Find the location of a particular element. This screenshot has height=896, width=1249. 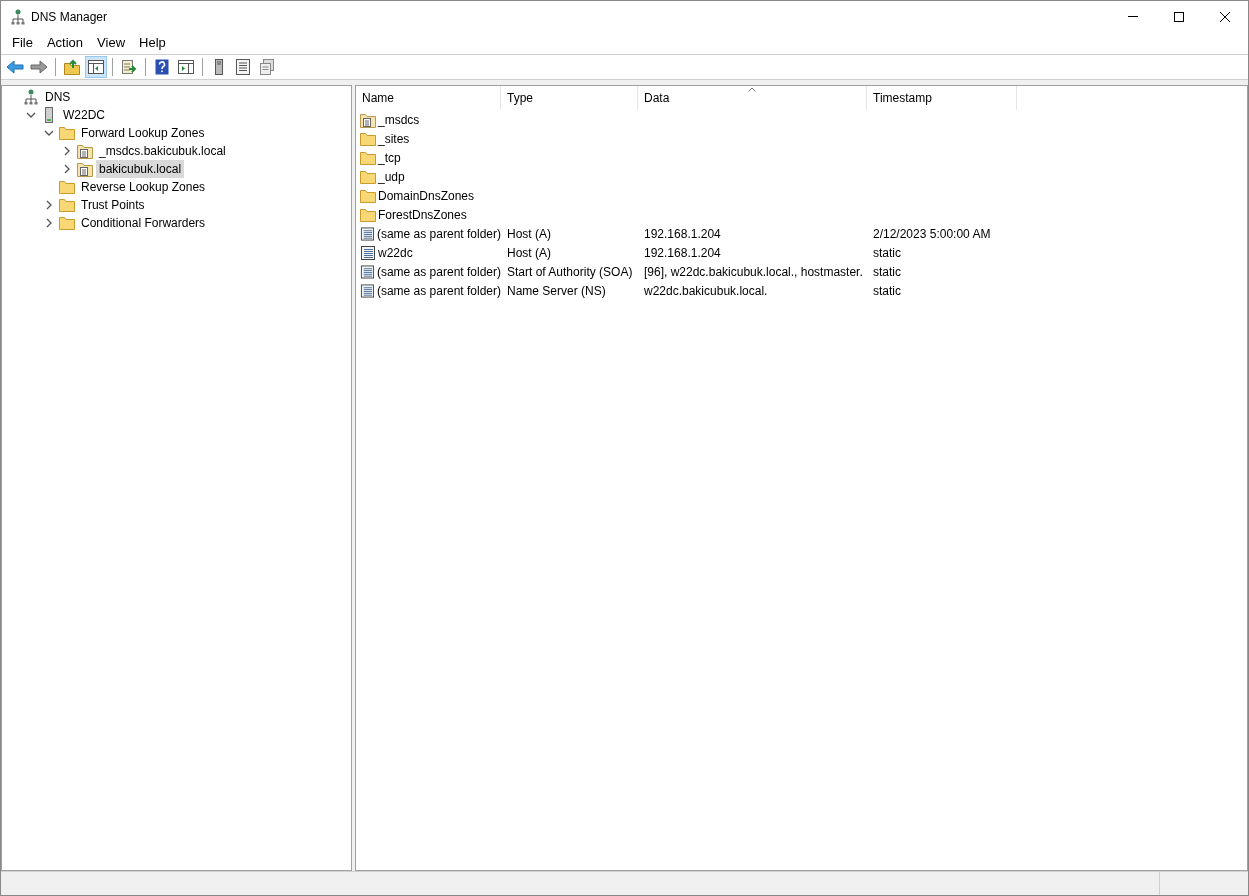

table-cell: w22dc is located at coordinates (395, 252).